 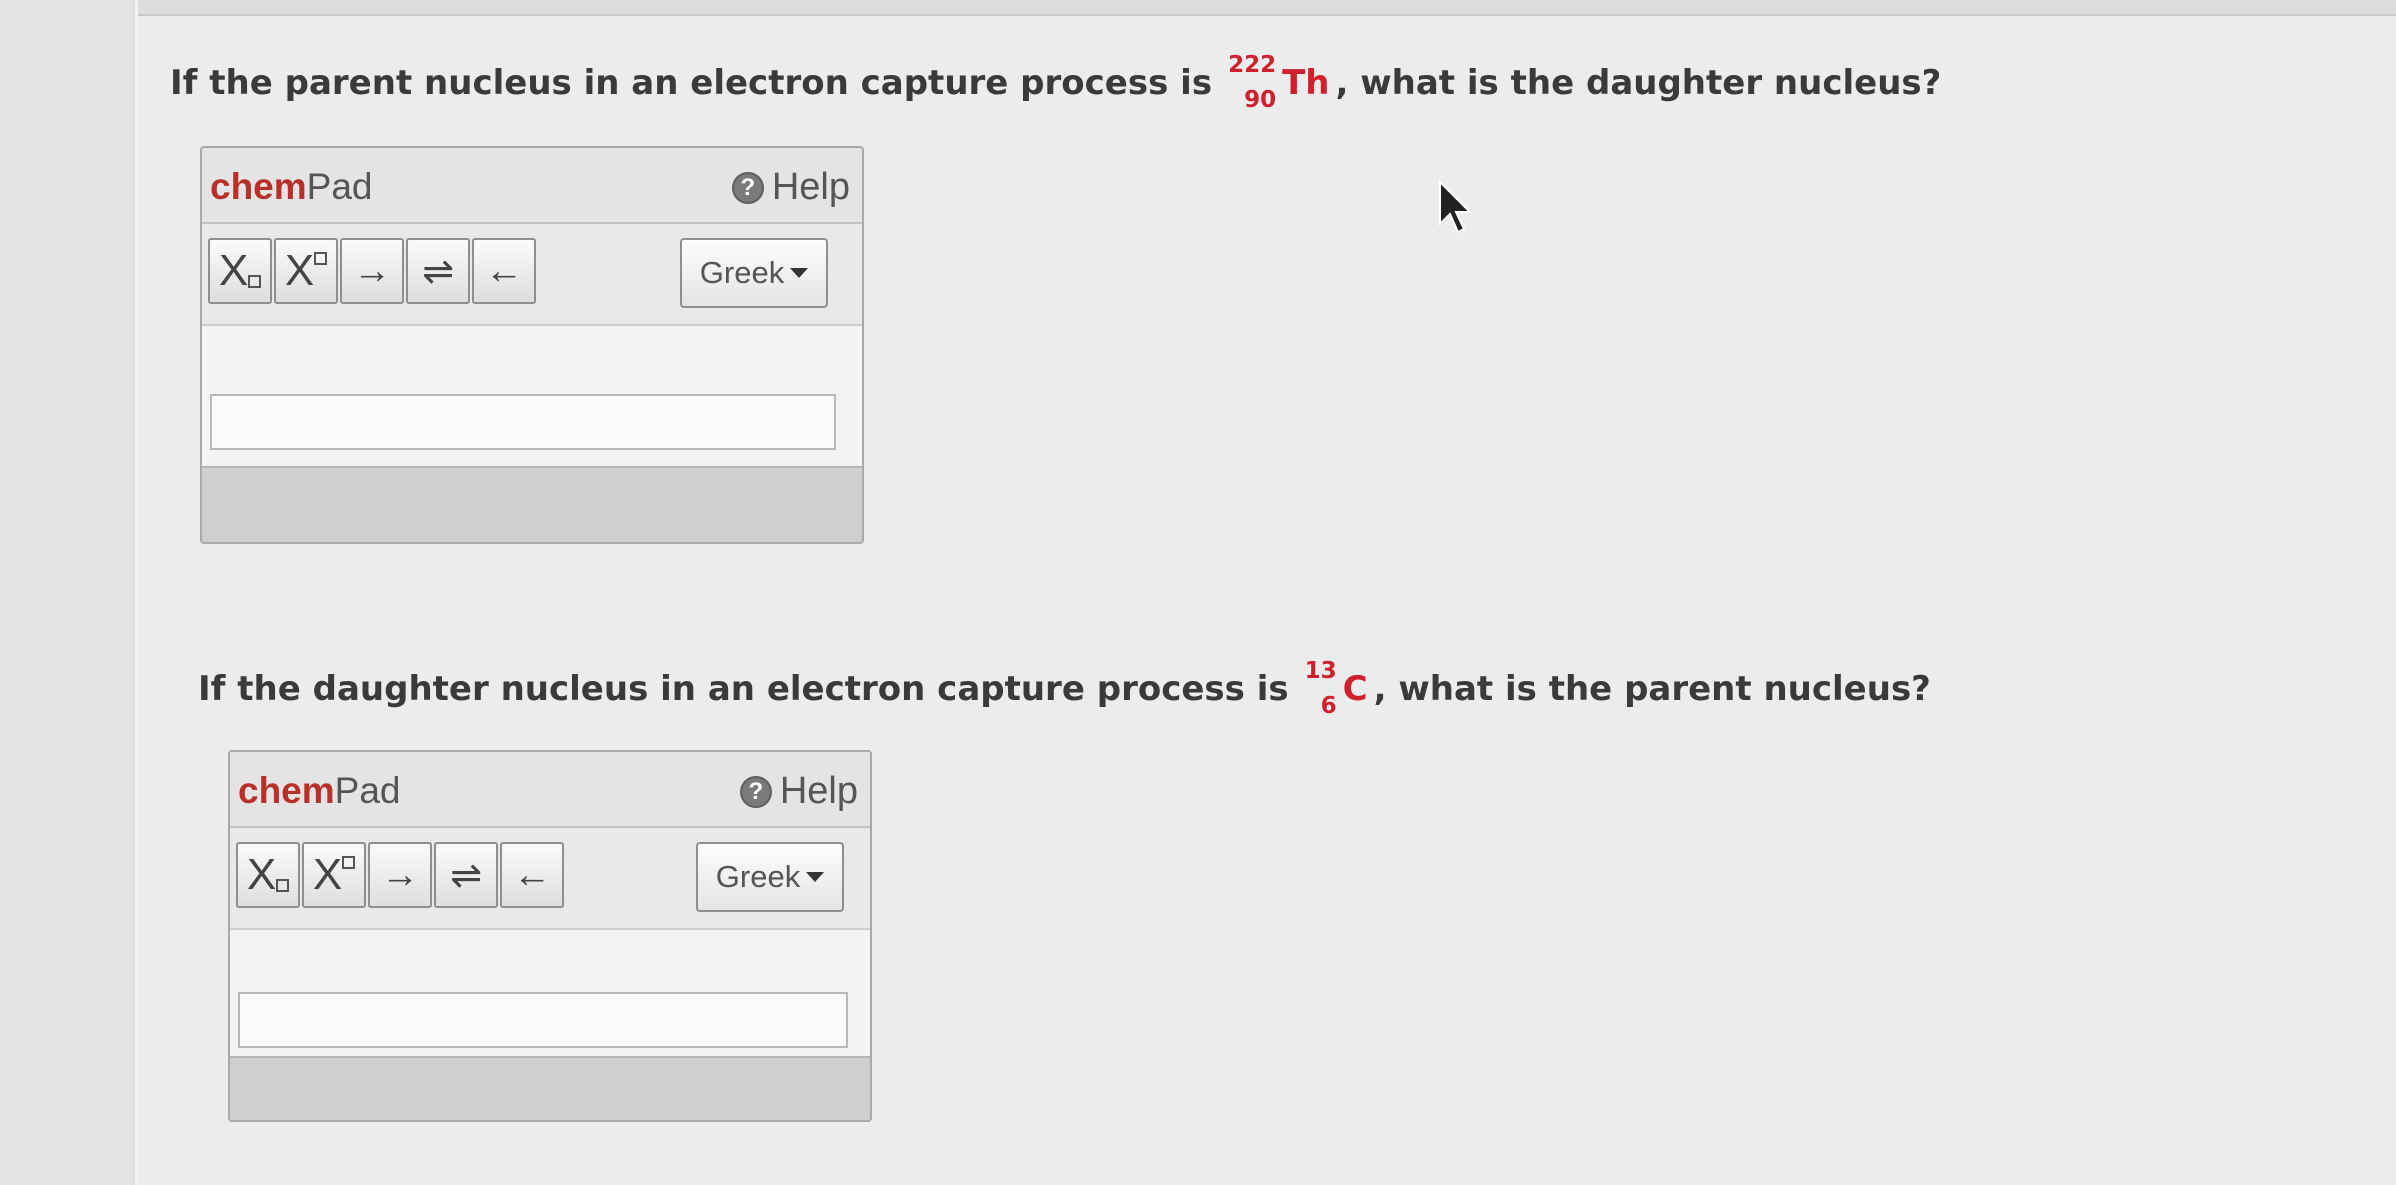 I want to click on nuclide-thorium: 222 90 Th, so click(x=1278, y=83).